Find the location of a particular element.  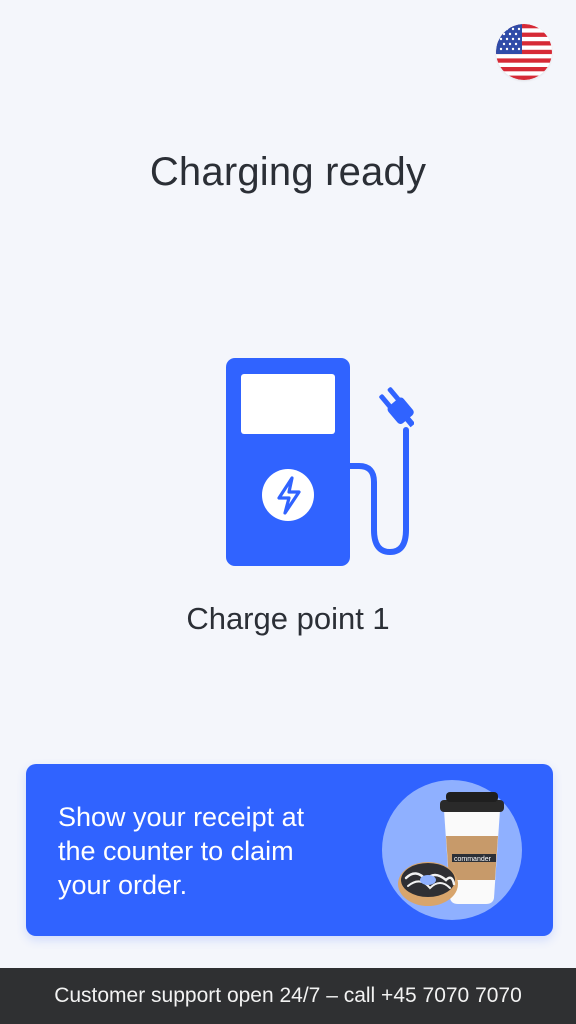

language-selector-us-flag-icon is located at coordinates (524, 52).